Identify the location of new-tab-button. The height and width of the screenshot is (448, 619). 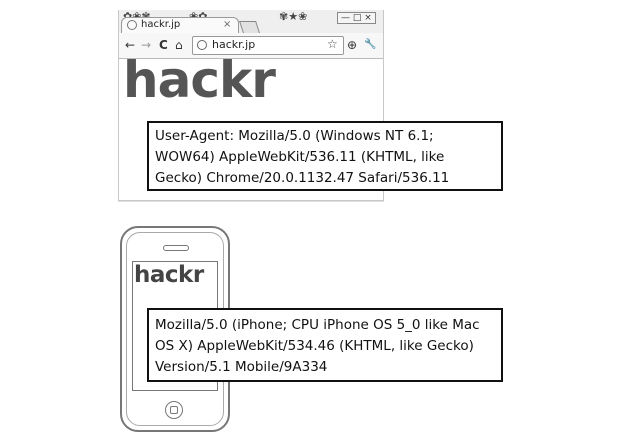
(249, 27).